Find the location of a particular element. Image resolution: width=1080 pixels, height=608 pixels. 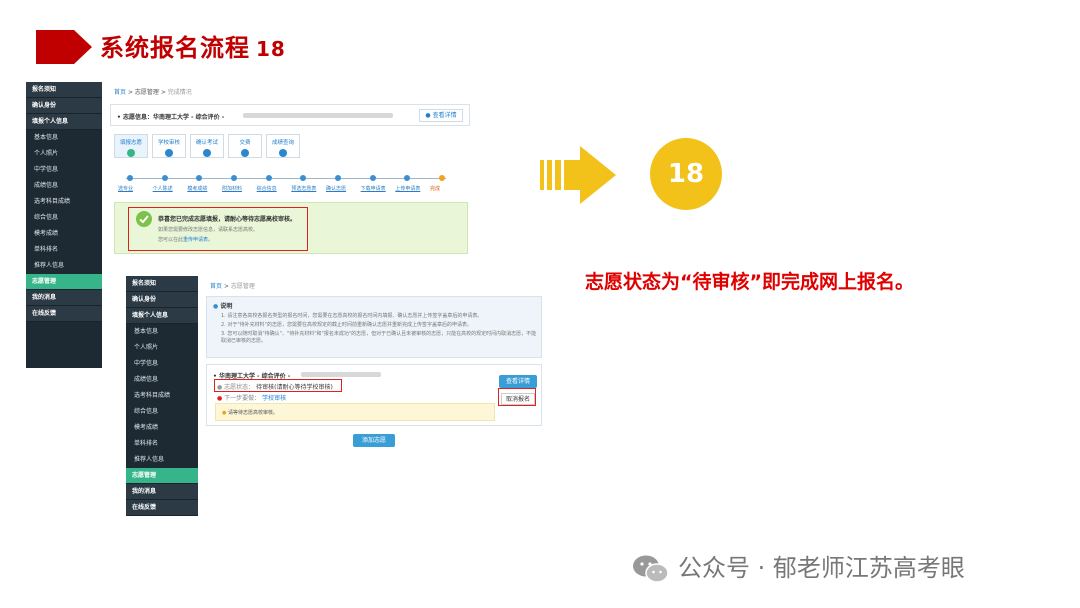

tab-scores: 成绩查询 is located at coordinates (283, 146).